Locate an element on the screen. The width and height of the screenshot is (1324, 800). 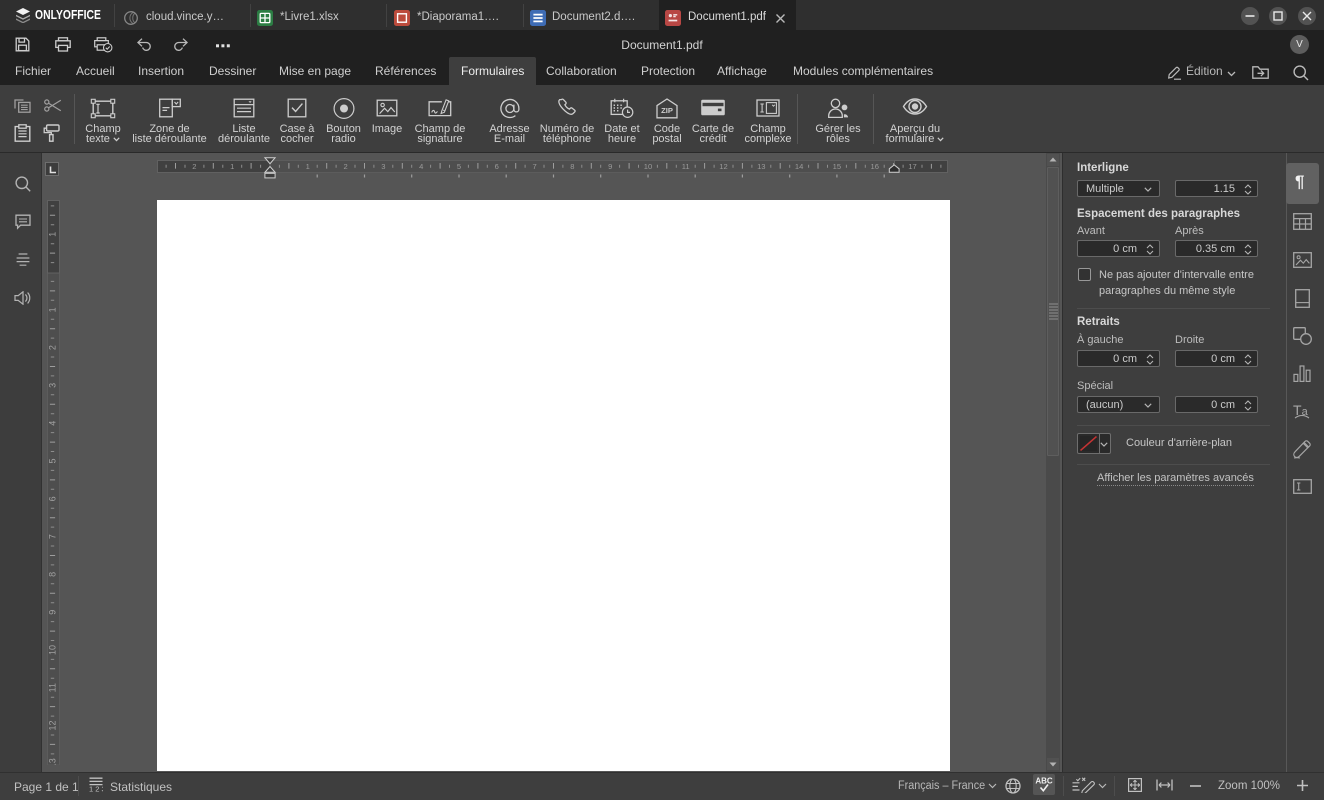
svg-text: 16 is located at coordinates (874, 166).